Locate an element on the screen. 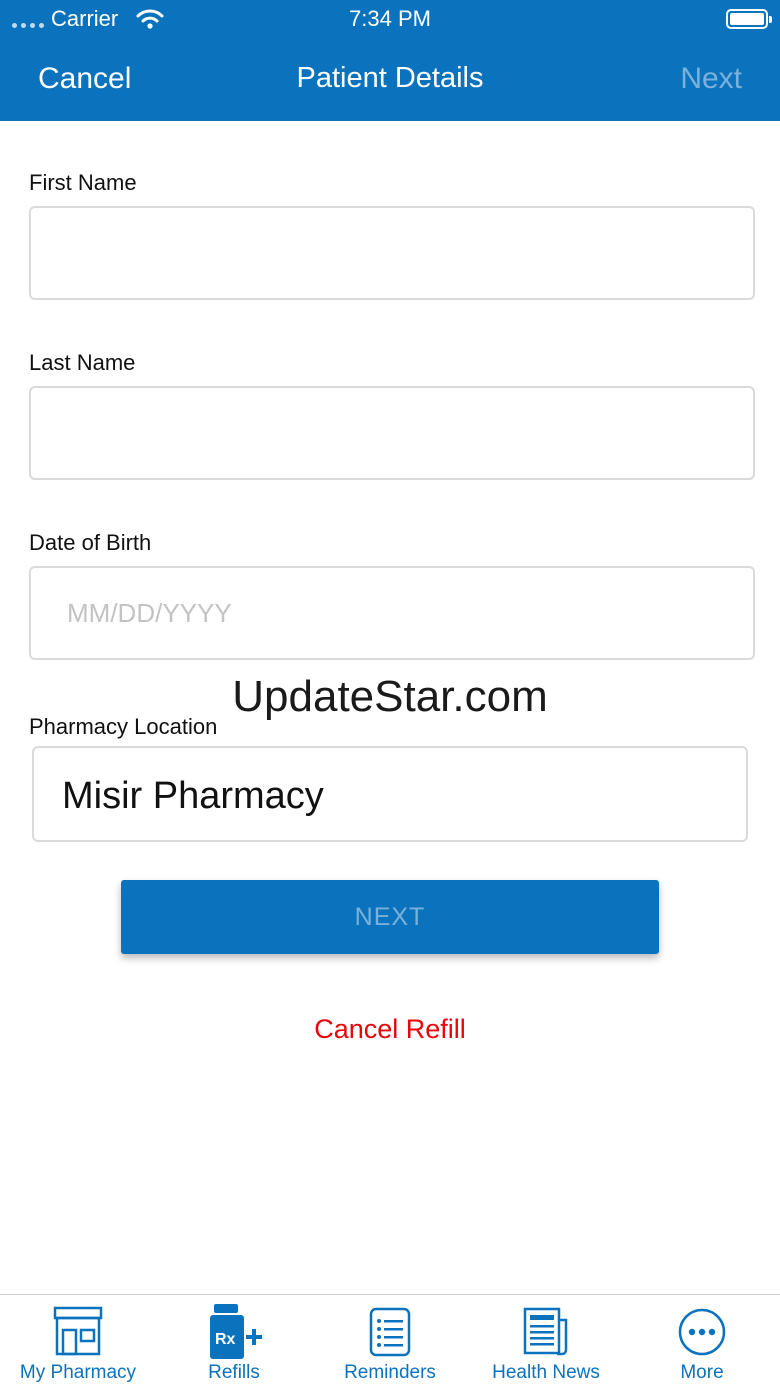 The height and width of the screenshot is (1387, 780). pharmacy-location-selector: Misir Pharmacy is located at coordinates (390, 794).